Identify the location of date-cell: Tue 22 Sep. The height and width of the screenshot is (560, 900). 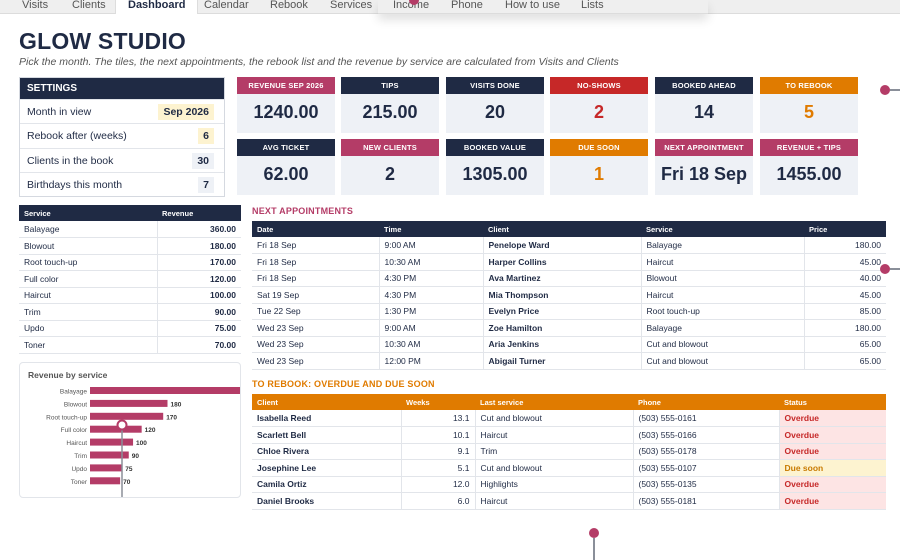
(315, 311).